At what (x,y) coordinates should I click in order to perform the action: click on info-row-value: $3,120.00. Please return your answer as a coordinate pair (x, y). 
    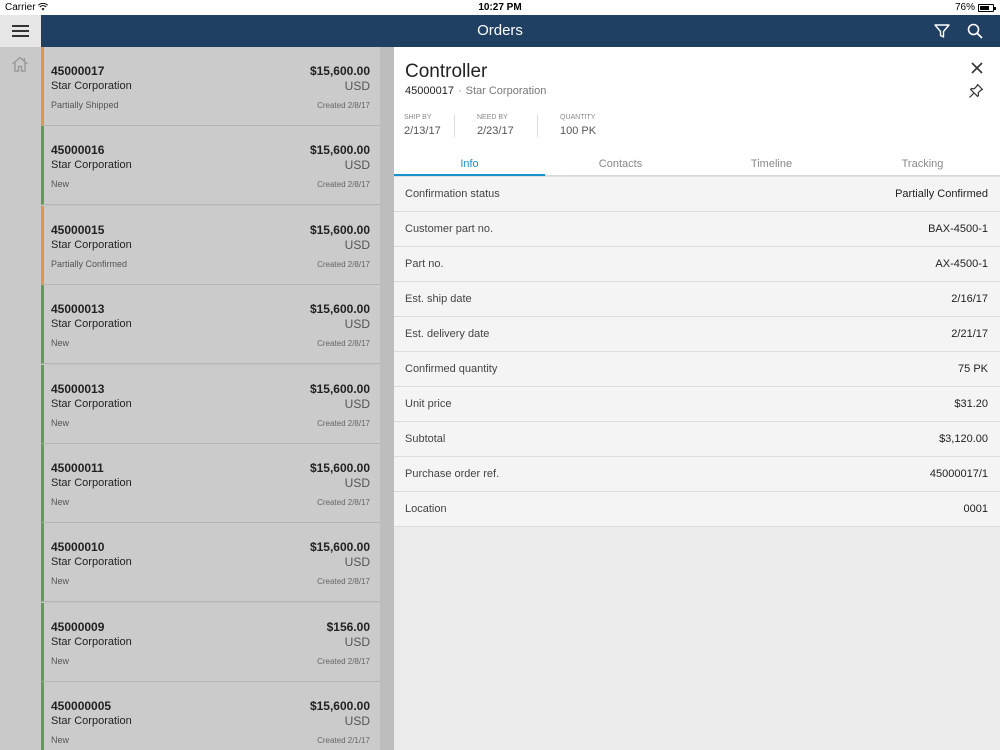
    Looking at the image, I should click on (963, 439).